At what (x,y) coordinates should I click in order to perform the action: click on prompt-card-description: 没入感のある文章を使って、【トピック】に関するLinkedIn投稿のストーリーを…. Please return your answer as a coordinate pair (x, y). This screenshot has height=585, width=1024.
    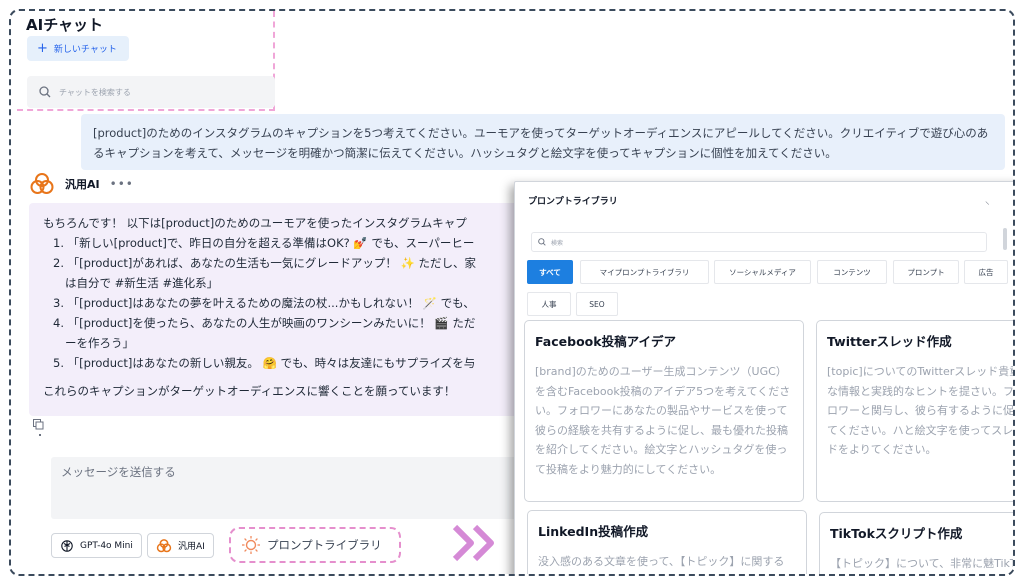
    Looking at the image, I should click on (661, 561).